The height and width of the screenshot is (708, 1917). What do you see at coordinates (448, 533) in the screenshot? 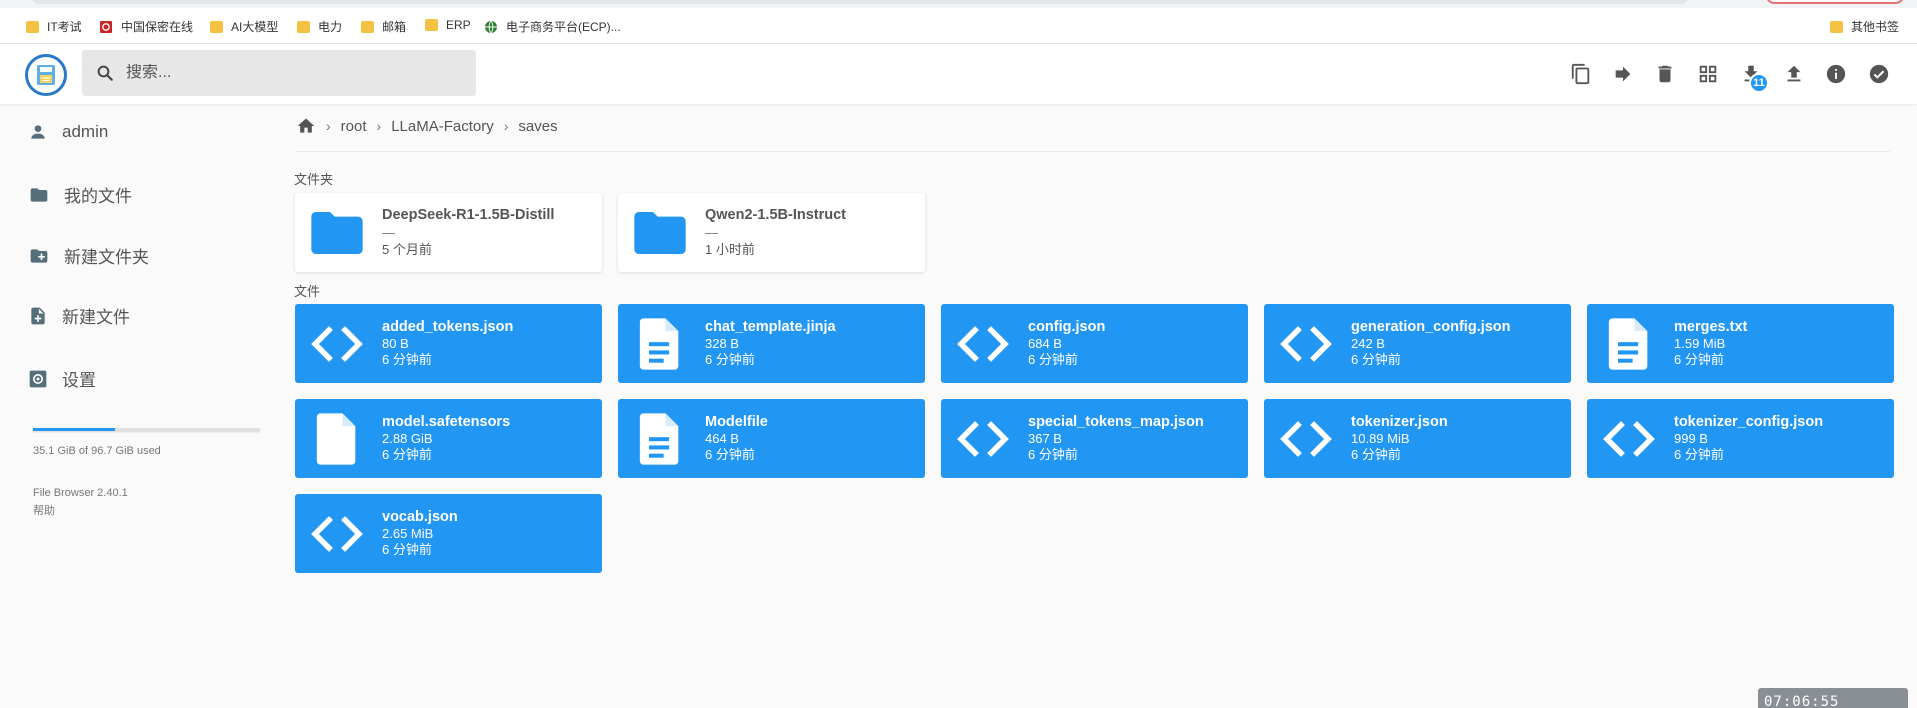
I see `file-card: vocab.json 2.65 MiB 6 分钟前` at bounding box center [448, 533].